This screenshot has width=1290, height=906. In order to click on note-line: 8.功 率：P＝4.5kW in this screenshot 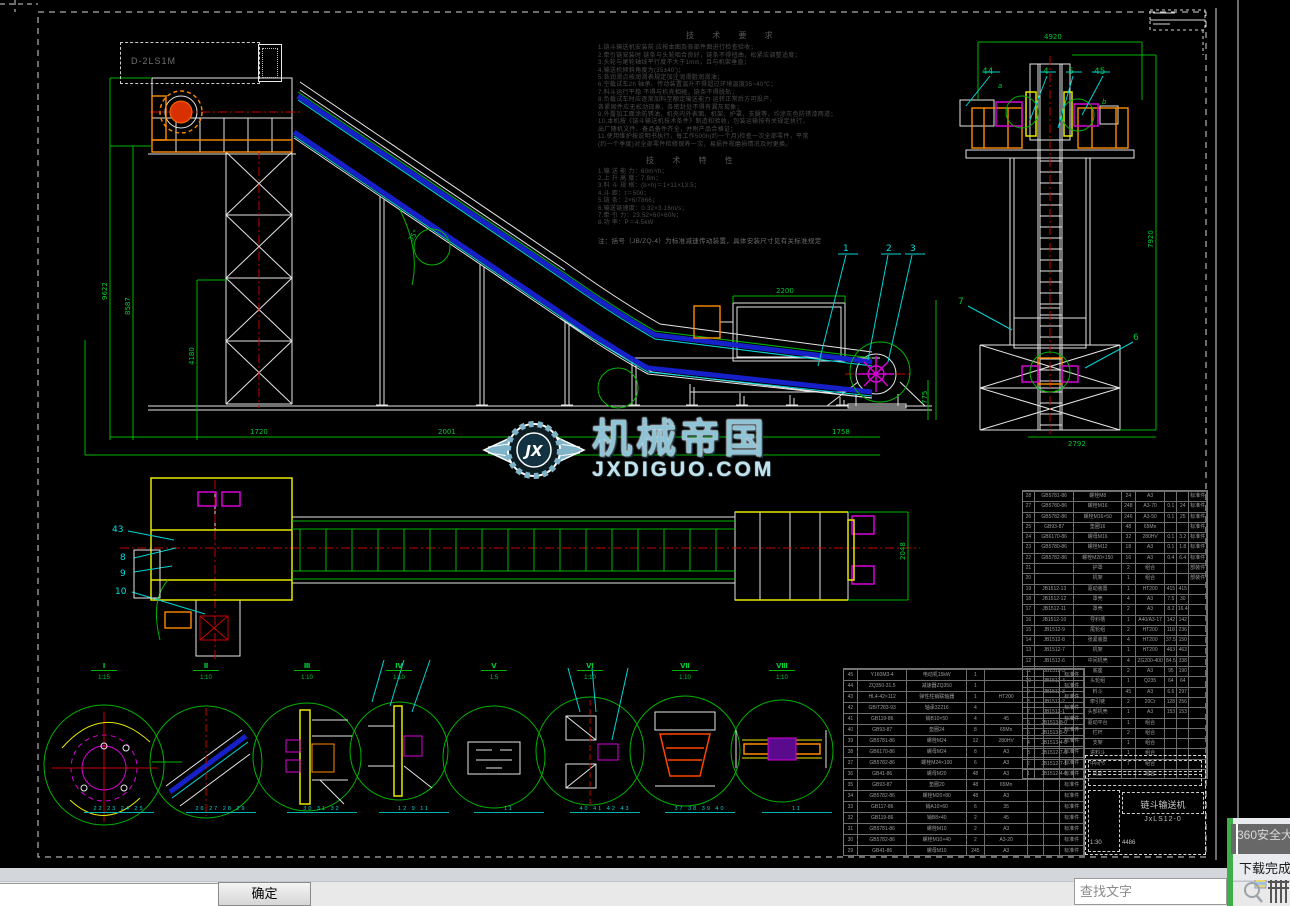, I will do `click(626, 223)`.